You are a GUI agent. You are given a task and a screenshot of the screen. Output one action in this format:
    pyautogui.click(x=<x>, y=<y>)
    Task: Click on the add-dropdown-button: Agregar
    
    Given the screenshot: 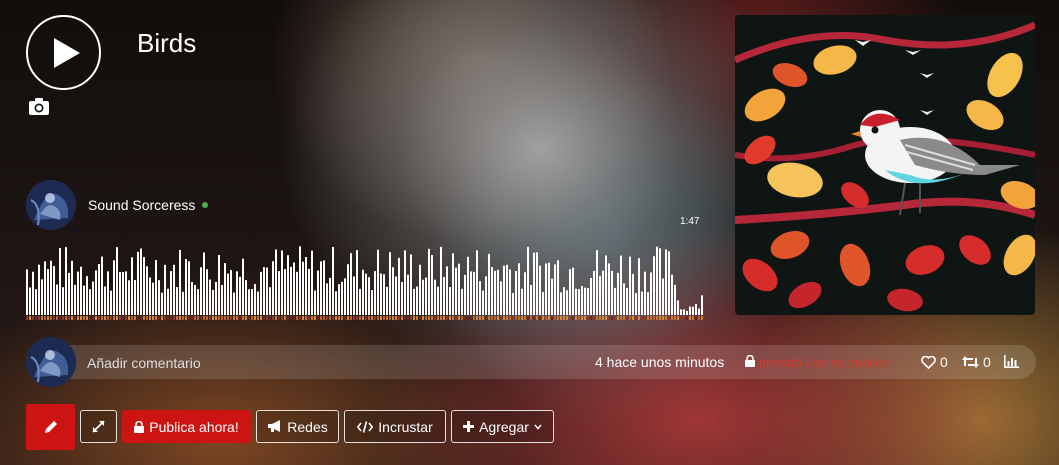 What is the action you would take?
    pyautogui.click(x=502, y=426)
    